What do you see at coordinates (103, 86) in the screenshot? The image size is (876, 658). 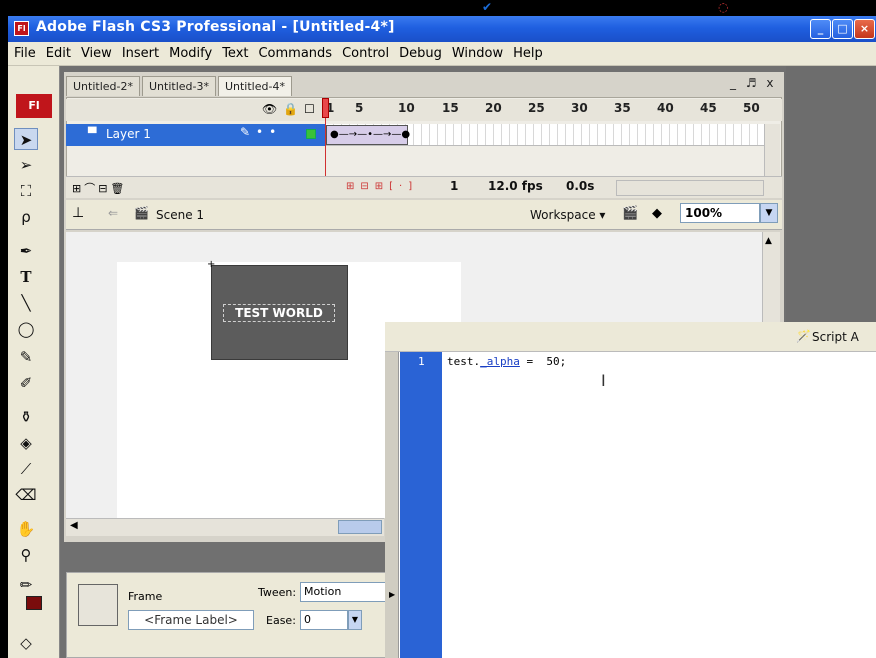 I see `tab-untitled-2: Untitled-2*` at bounding box center [103, 86].